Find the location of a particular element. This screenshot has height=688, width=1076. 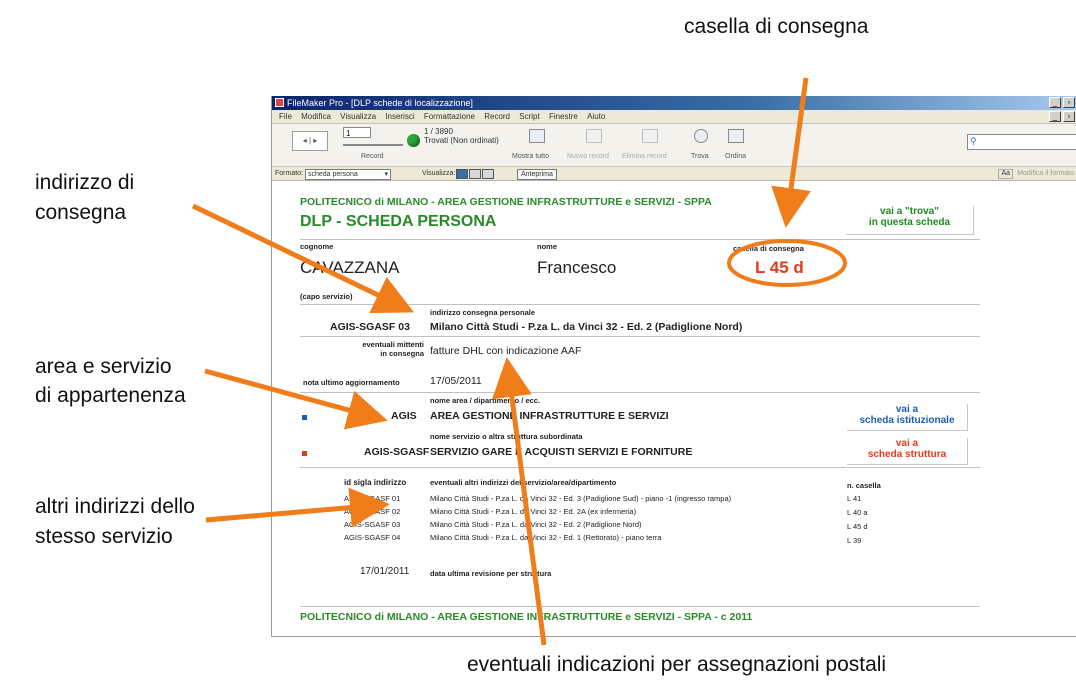

arrow-area is located at coordinates (296, 399).